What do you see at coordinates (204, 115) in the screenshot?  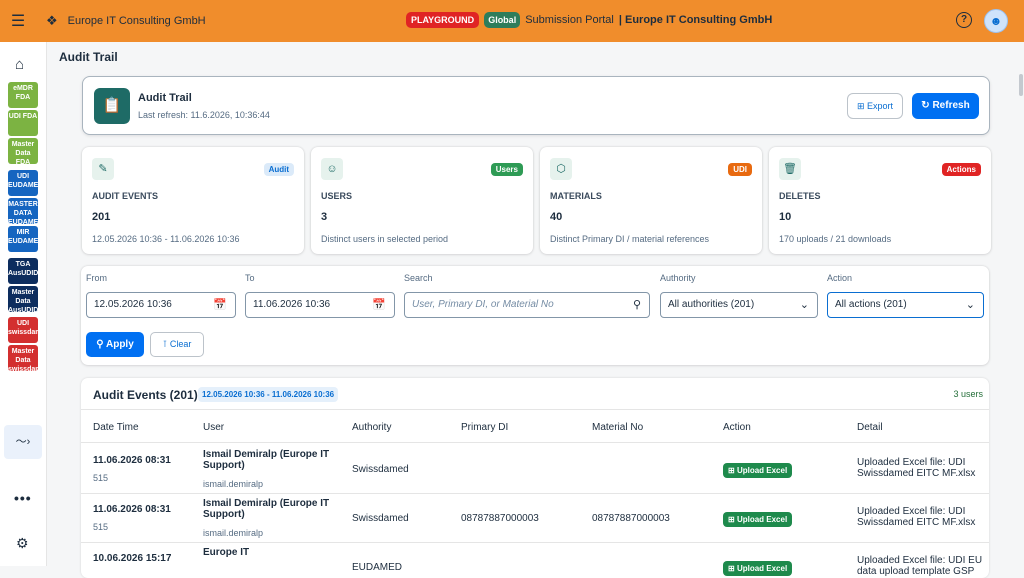 I see `last-refresh: Last refresh: 11.6.2026, 10:36:44` at bounding box center [204, 115].